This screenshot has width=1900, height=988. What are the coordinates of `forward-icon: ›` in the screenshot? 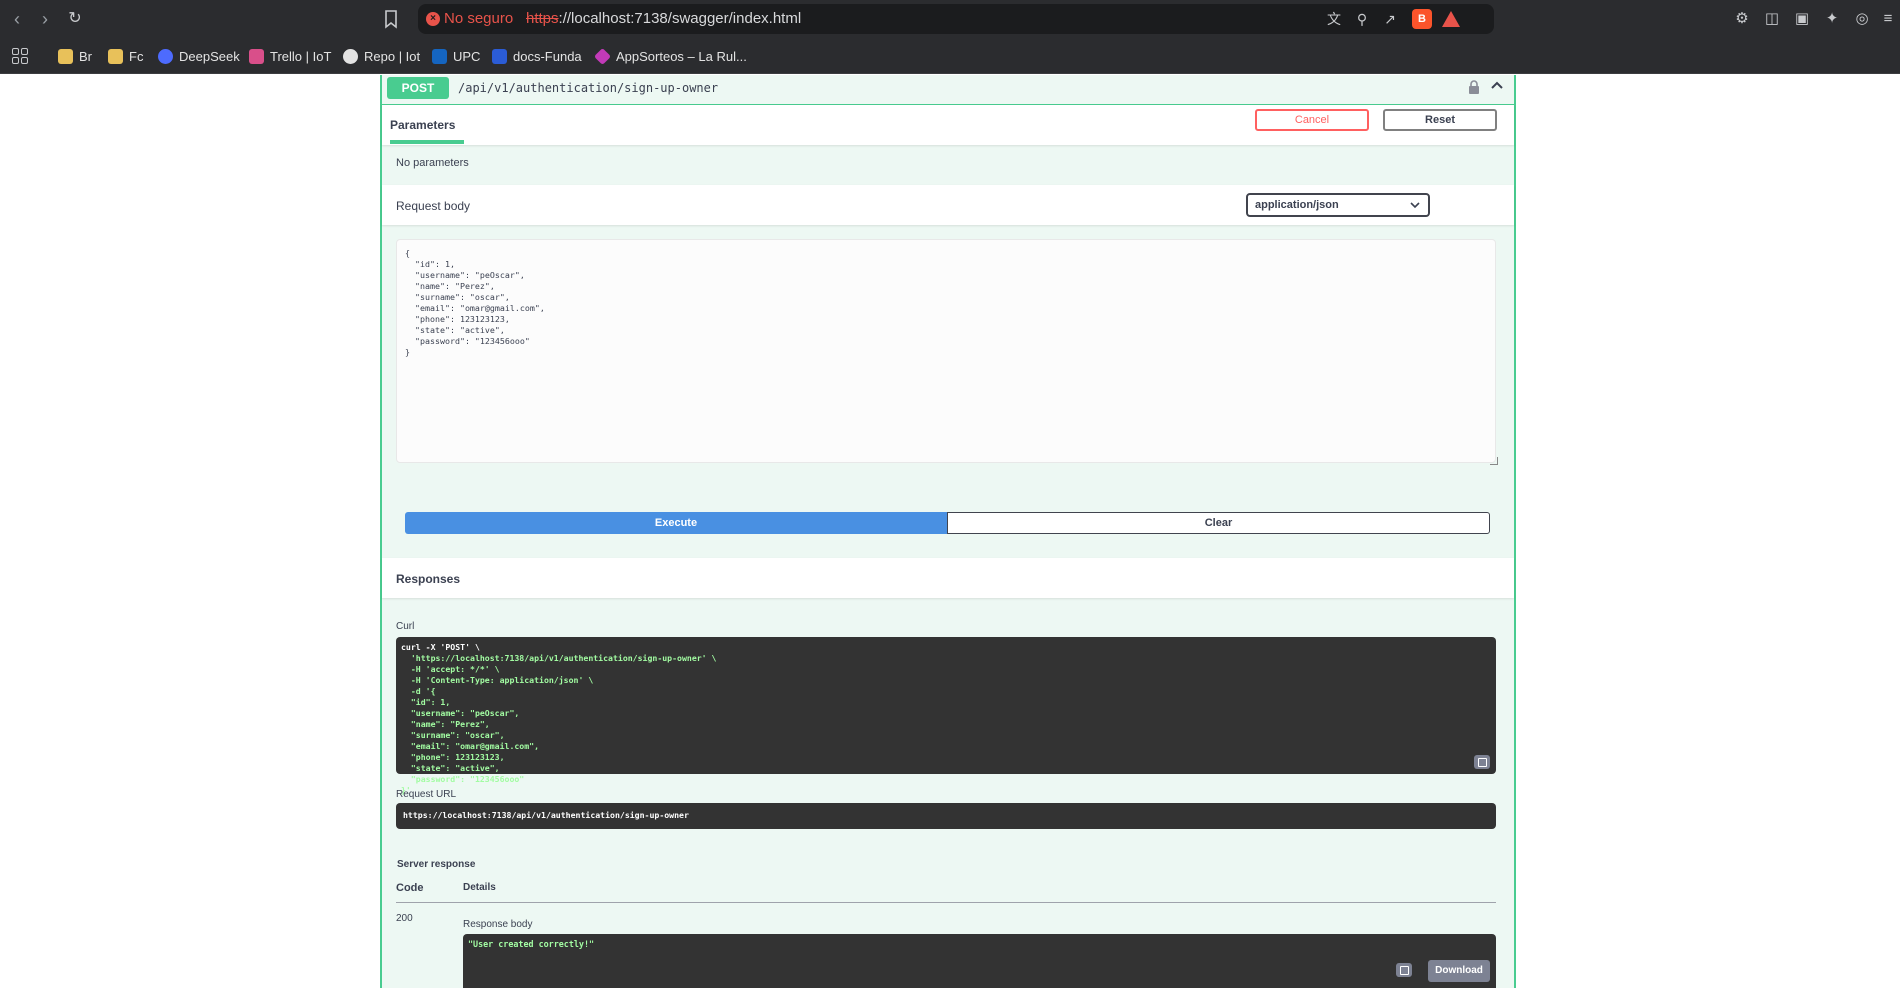 It's located at (45, 19).